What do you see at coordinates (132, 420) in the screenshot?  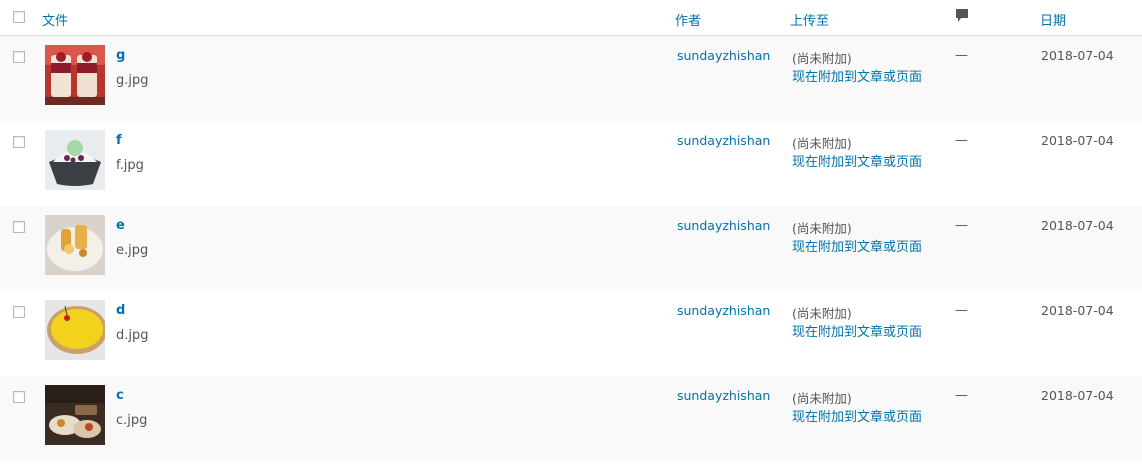 I see `file-name: c.jpg` at bounding box center [132, 420].